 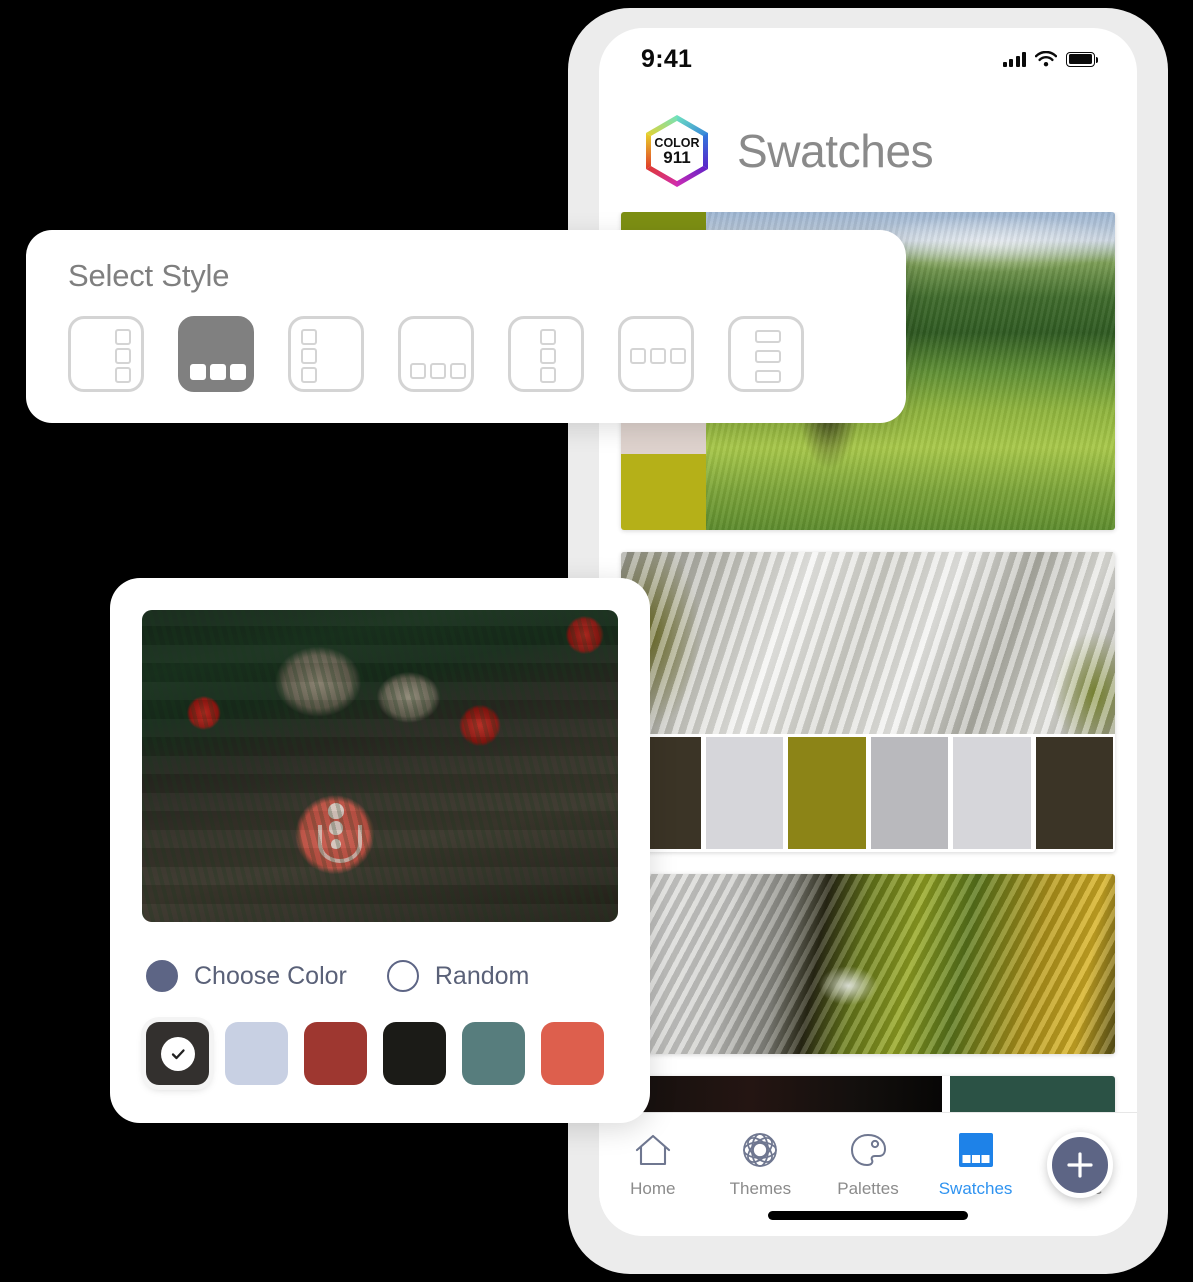 I want to click on style-option-squares-center-vertical, so click(x=546, y=354).